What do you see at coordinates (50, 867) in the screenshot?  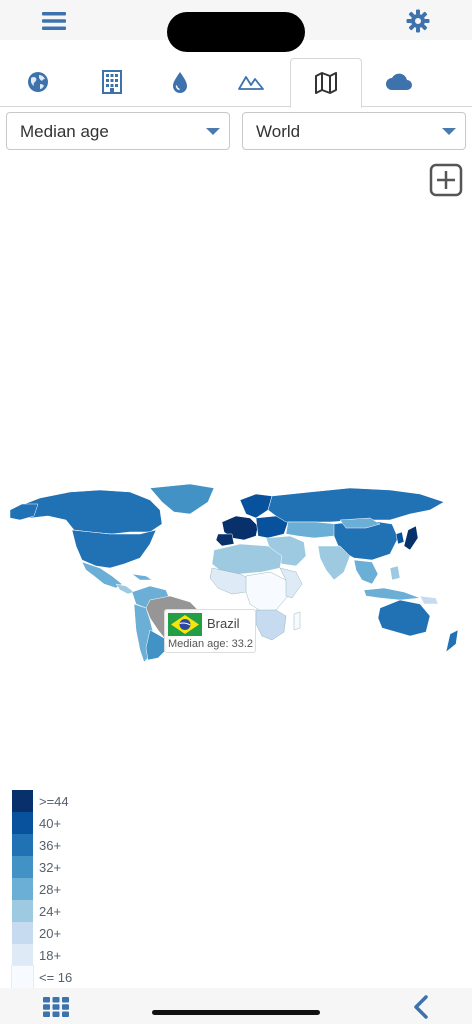 I see `legend-label: 32+` at bounding box center [50, 867].